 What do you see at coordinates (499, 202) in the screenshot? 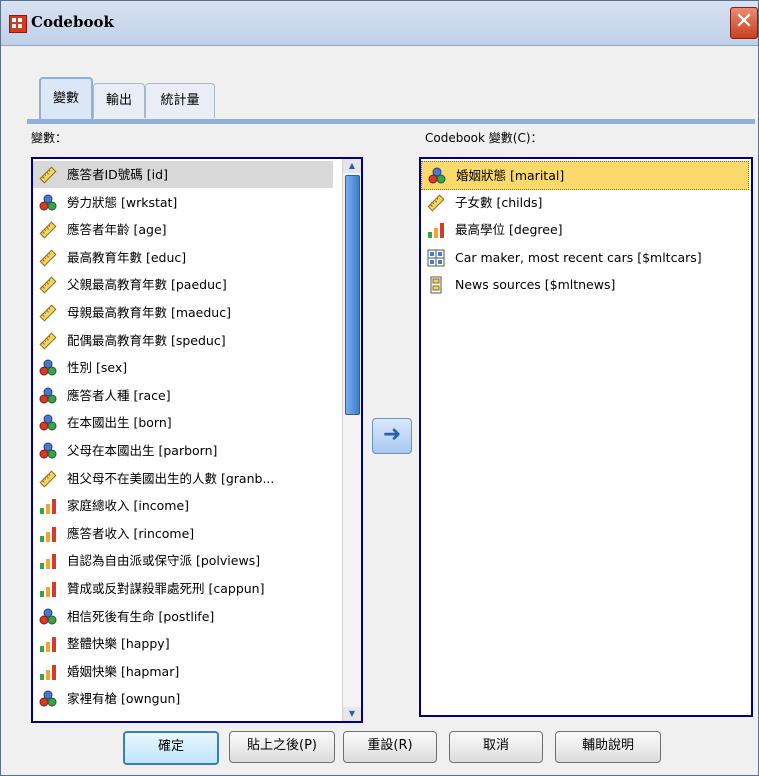
I see `list-item-label: 子女數 [childs]` at bounding box center [499, 202].